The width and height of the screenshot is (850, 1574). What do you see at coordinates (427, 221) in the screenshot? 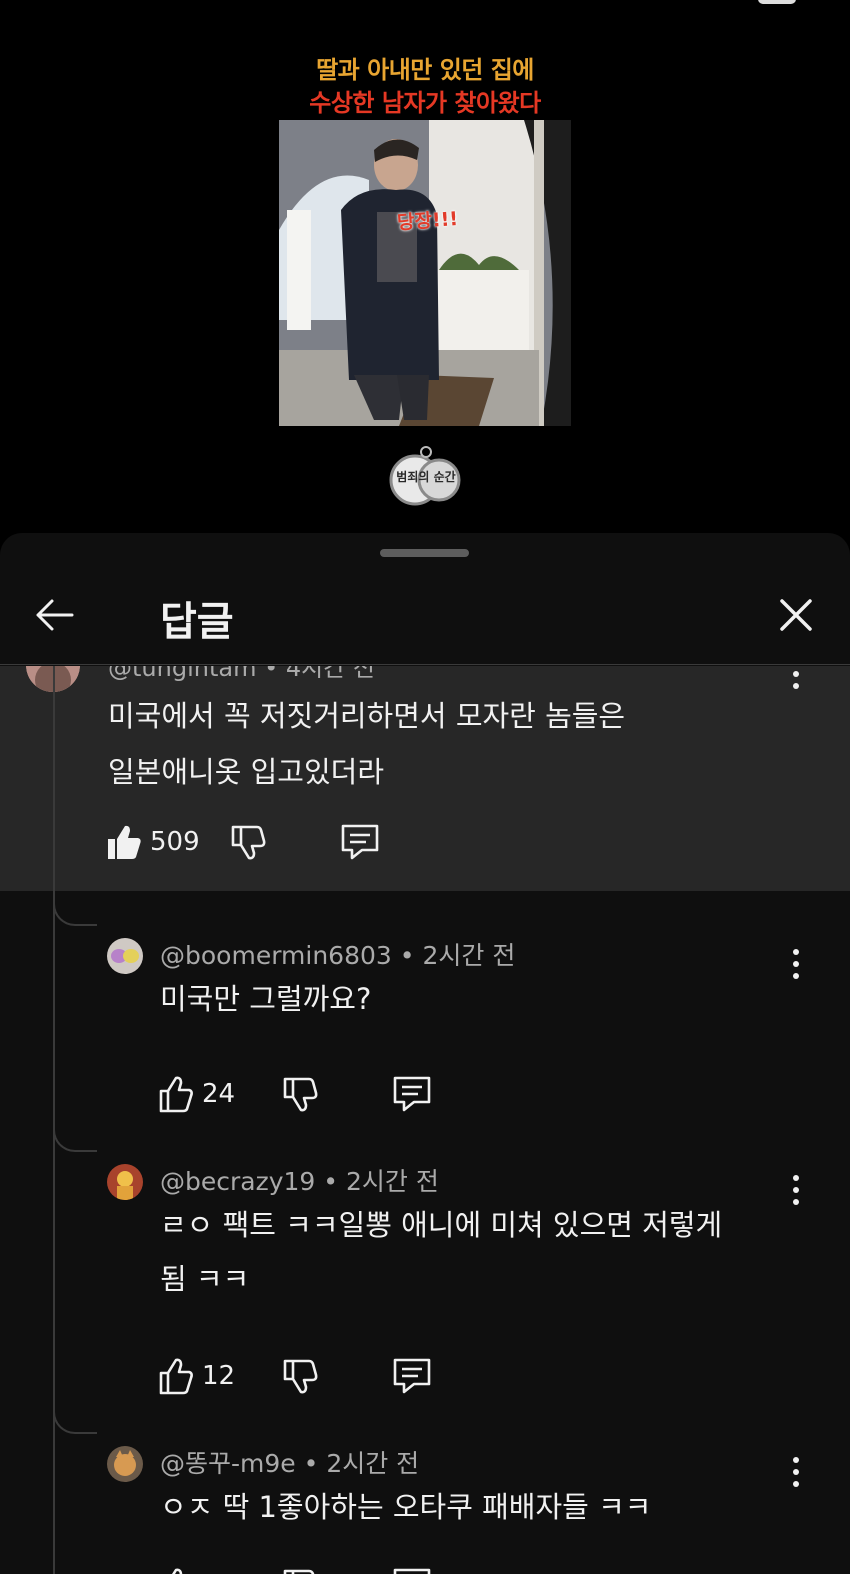
I see `frame-caption: 당장!!!` at bounding box center [427, 221].